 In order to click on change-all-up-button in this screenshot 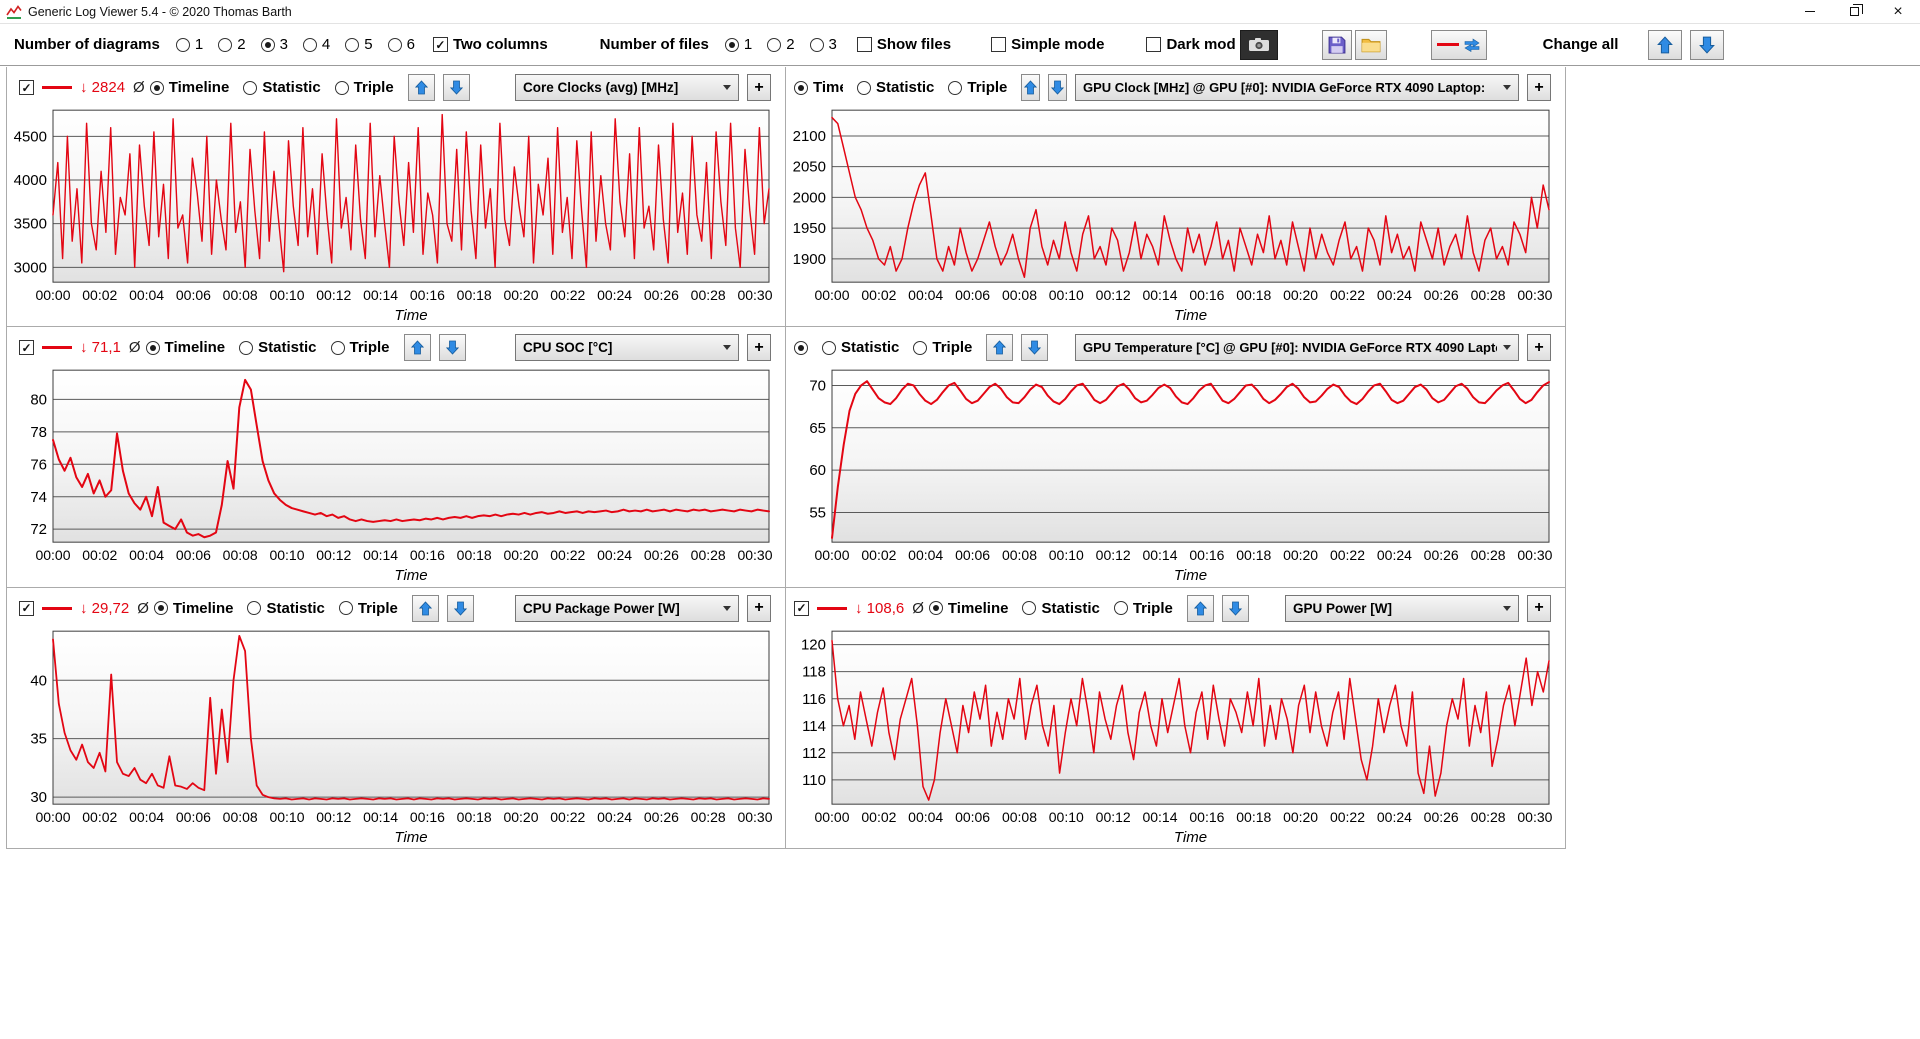, I will do `click(1665, 44)`.